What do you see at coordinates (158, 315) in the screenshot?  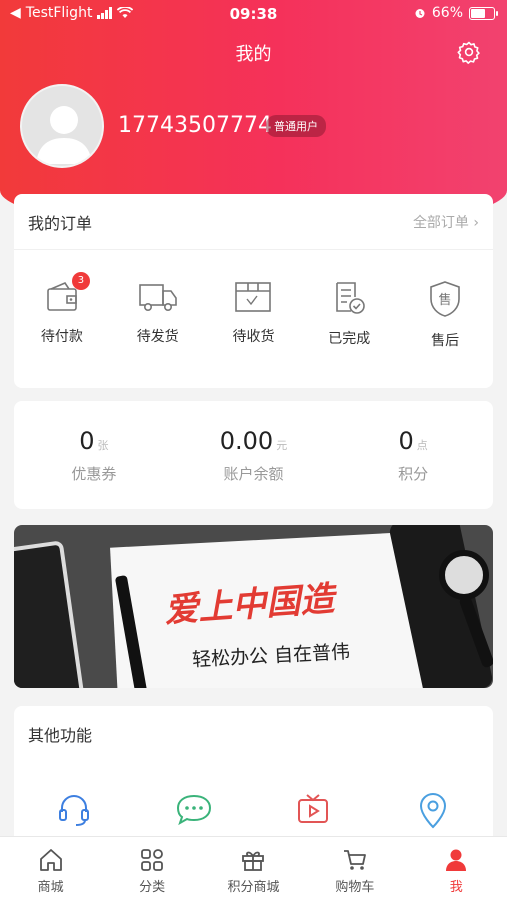 I see `order-pending-shipment: 待发货` at bounding box center [158, 315].